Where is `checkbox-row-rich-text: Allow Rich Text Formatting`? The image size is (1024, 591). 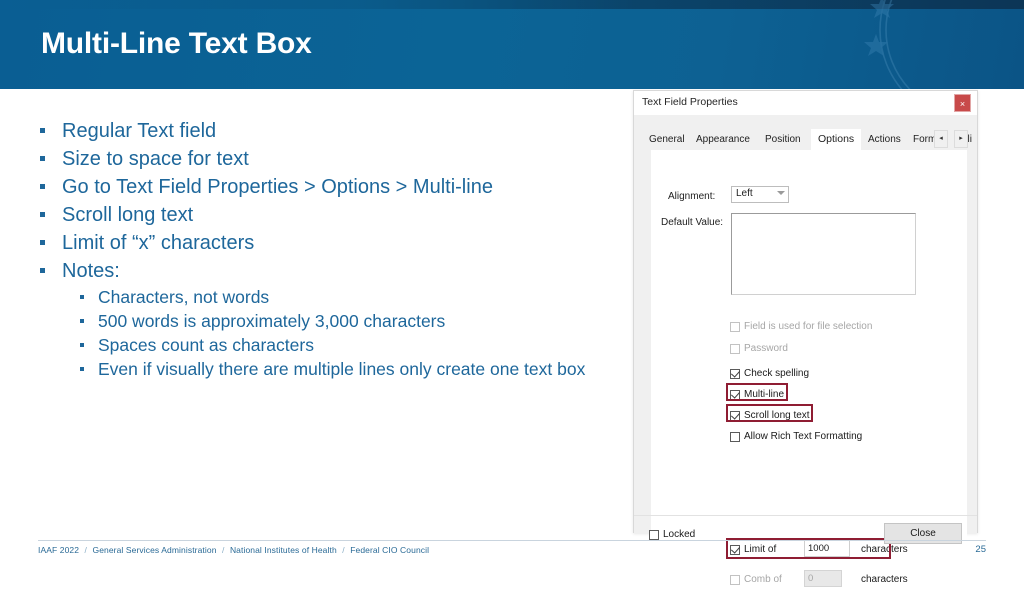 checkbox-row-rich-text: Allow Rich Text Formatting is located at coordinates (796, 436).